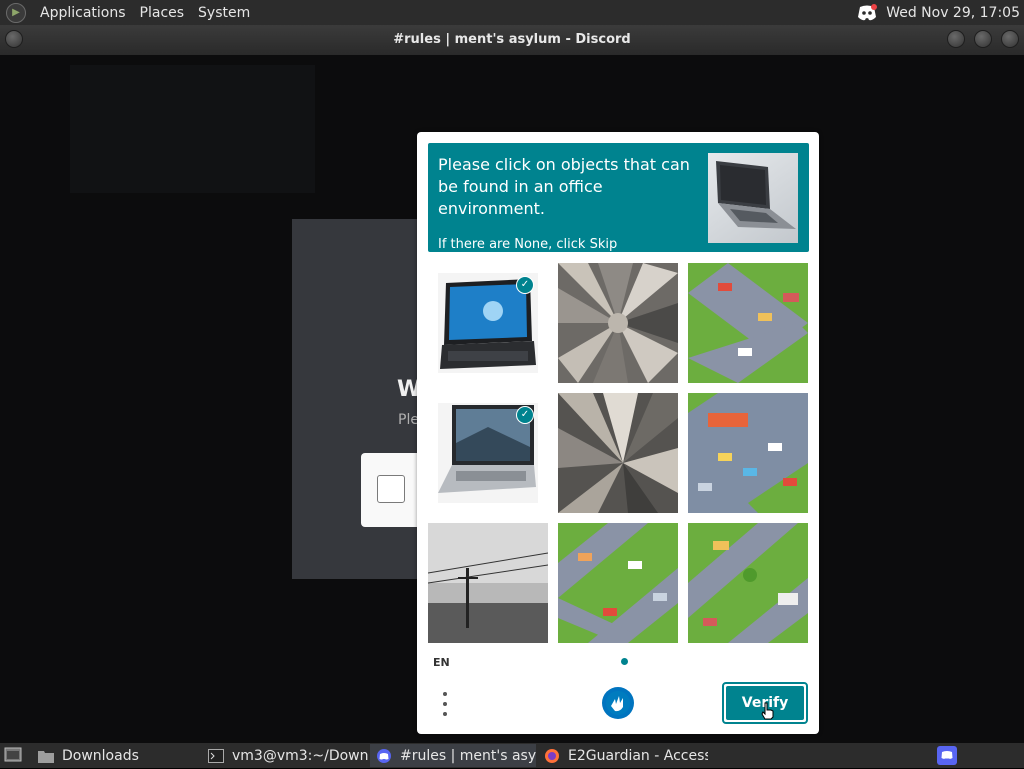 The height and width of the screenshot is (769, 1024). I want to click on power-lines-image, so click(488, 583).